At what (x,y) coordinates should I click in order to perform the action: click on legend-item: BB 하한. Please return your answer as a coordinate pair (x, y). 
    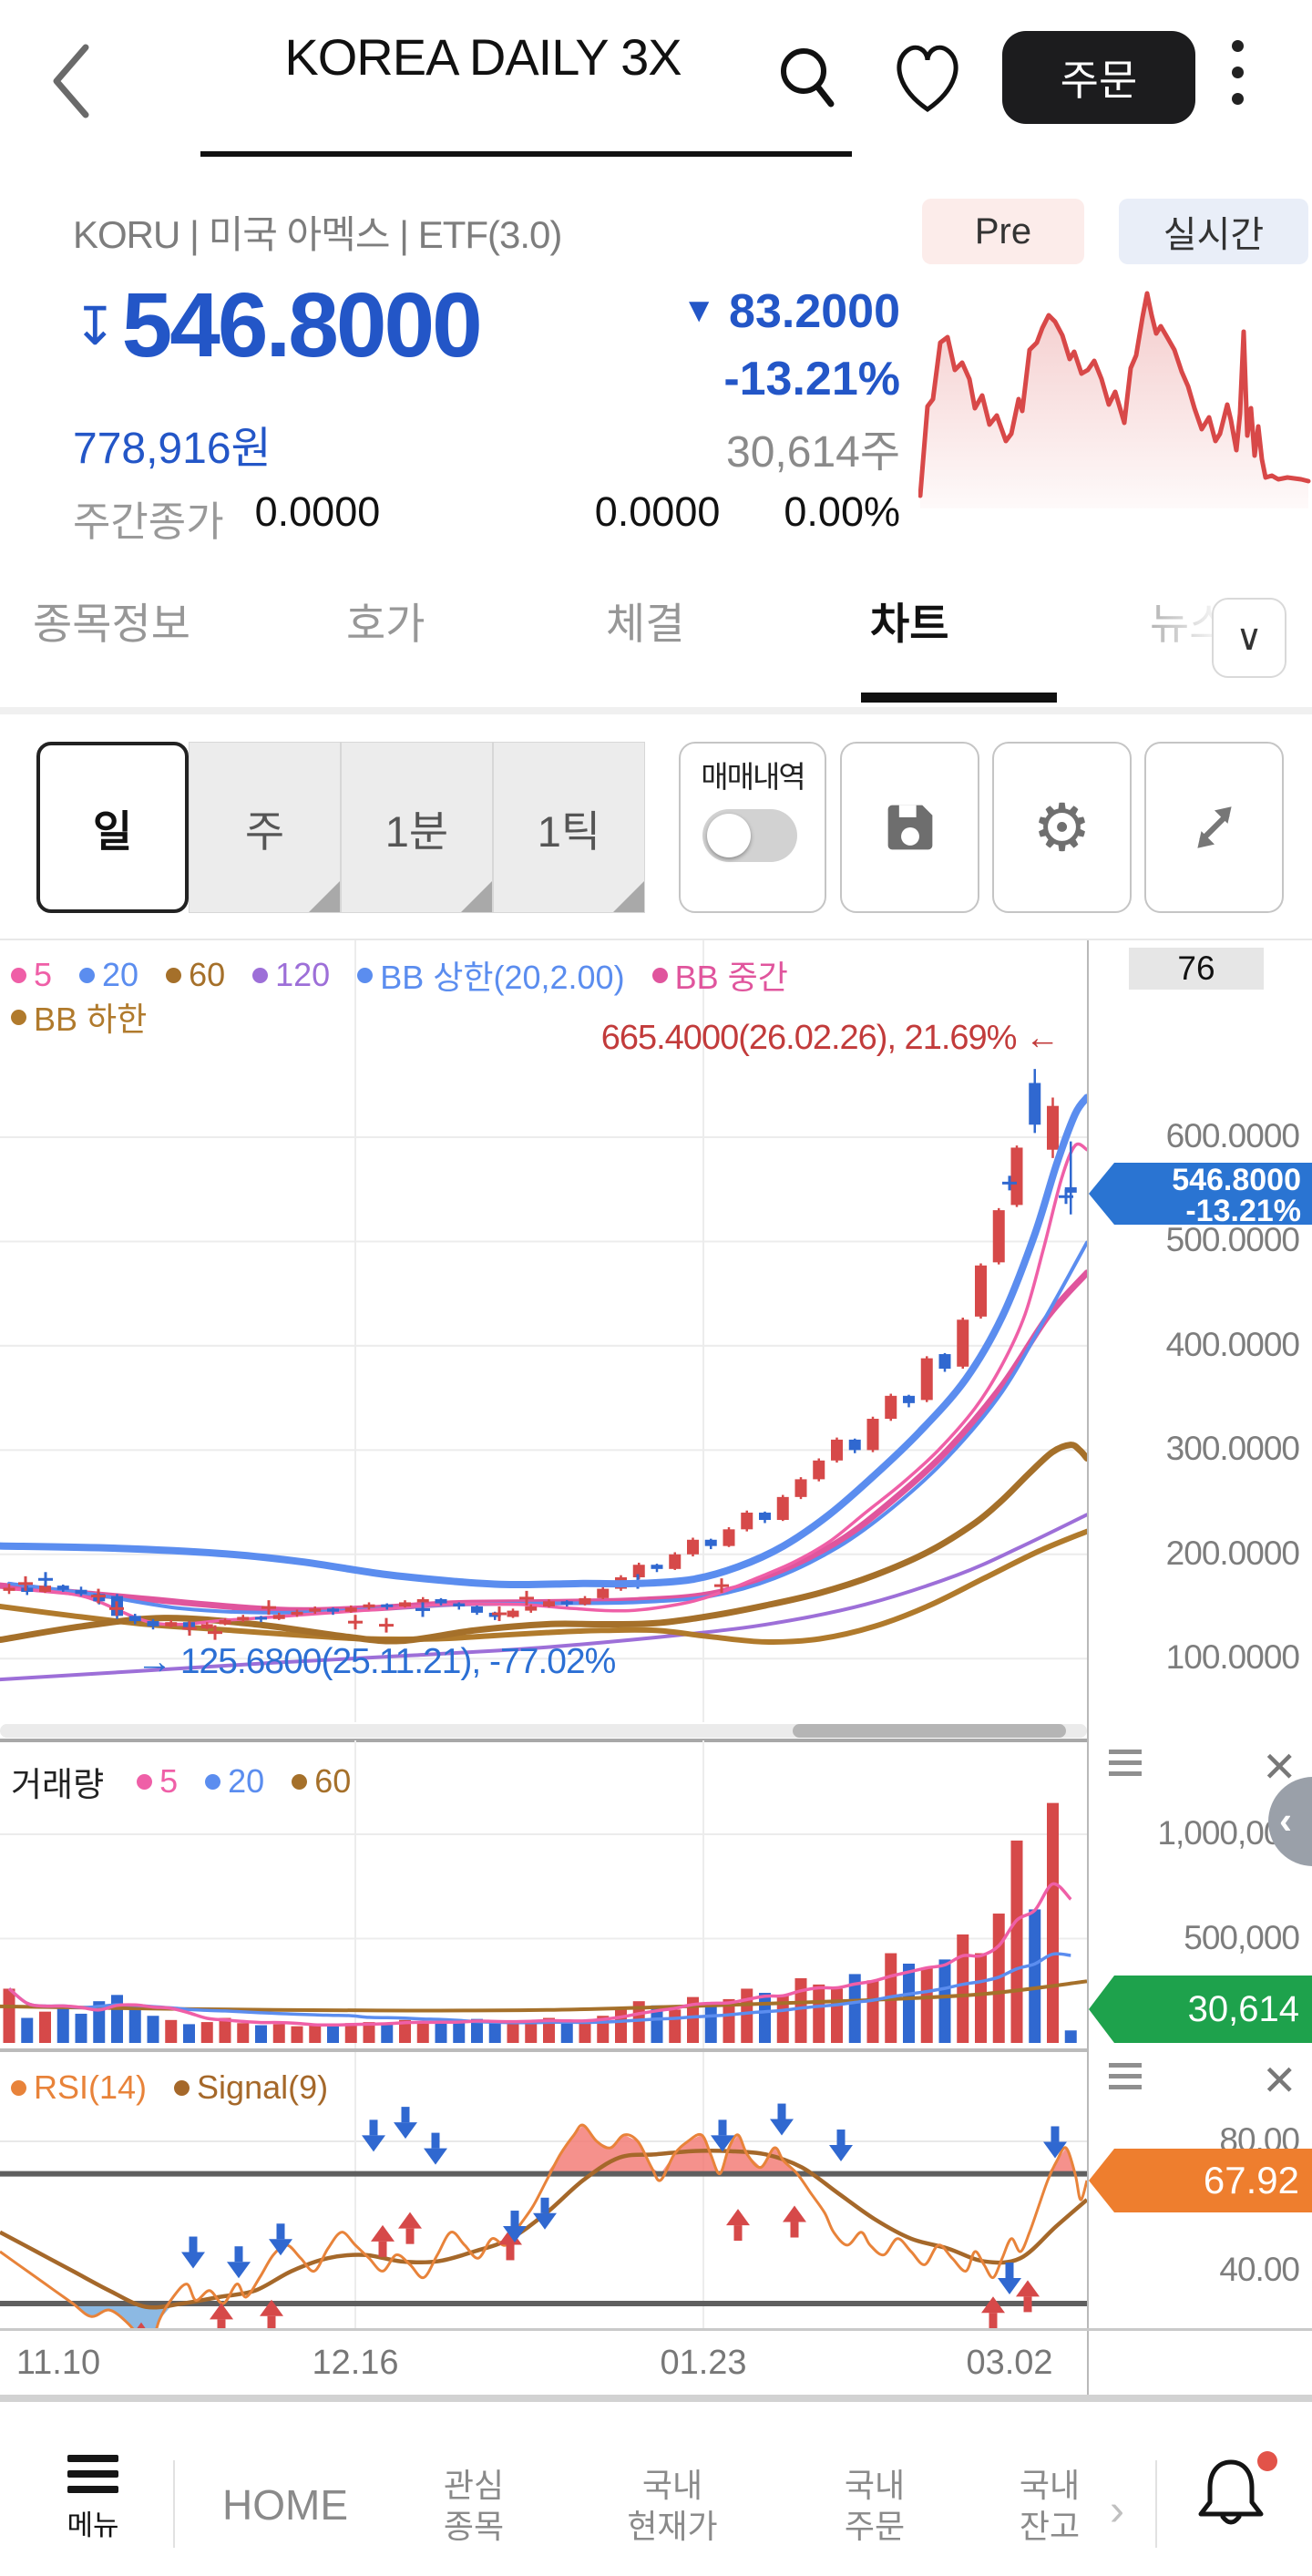
    Looking at the image, I should click on (79, 1017).